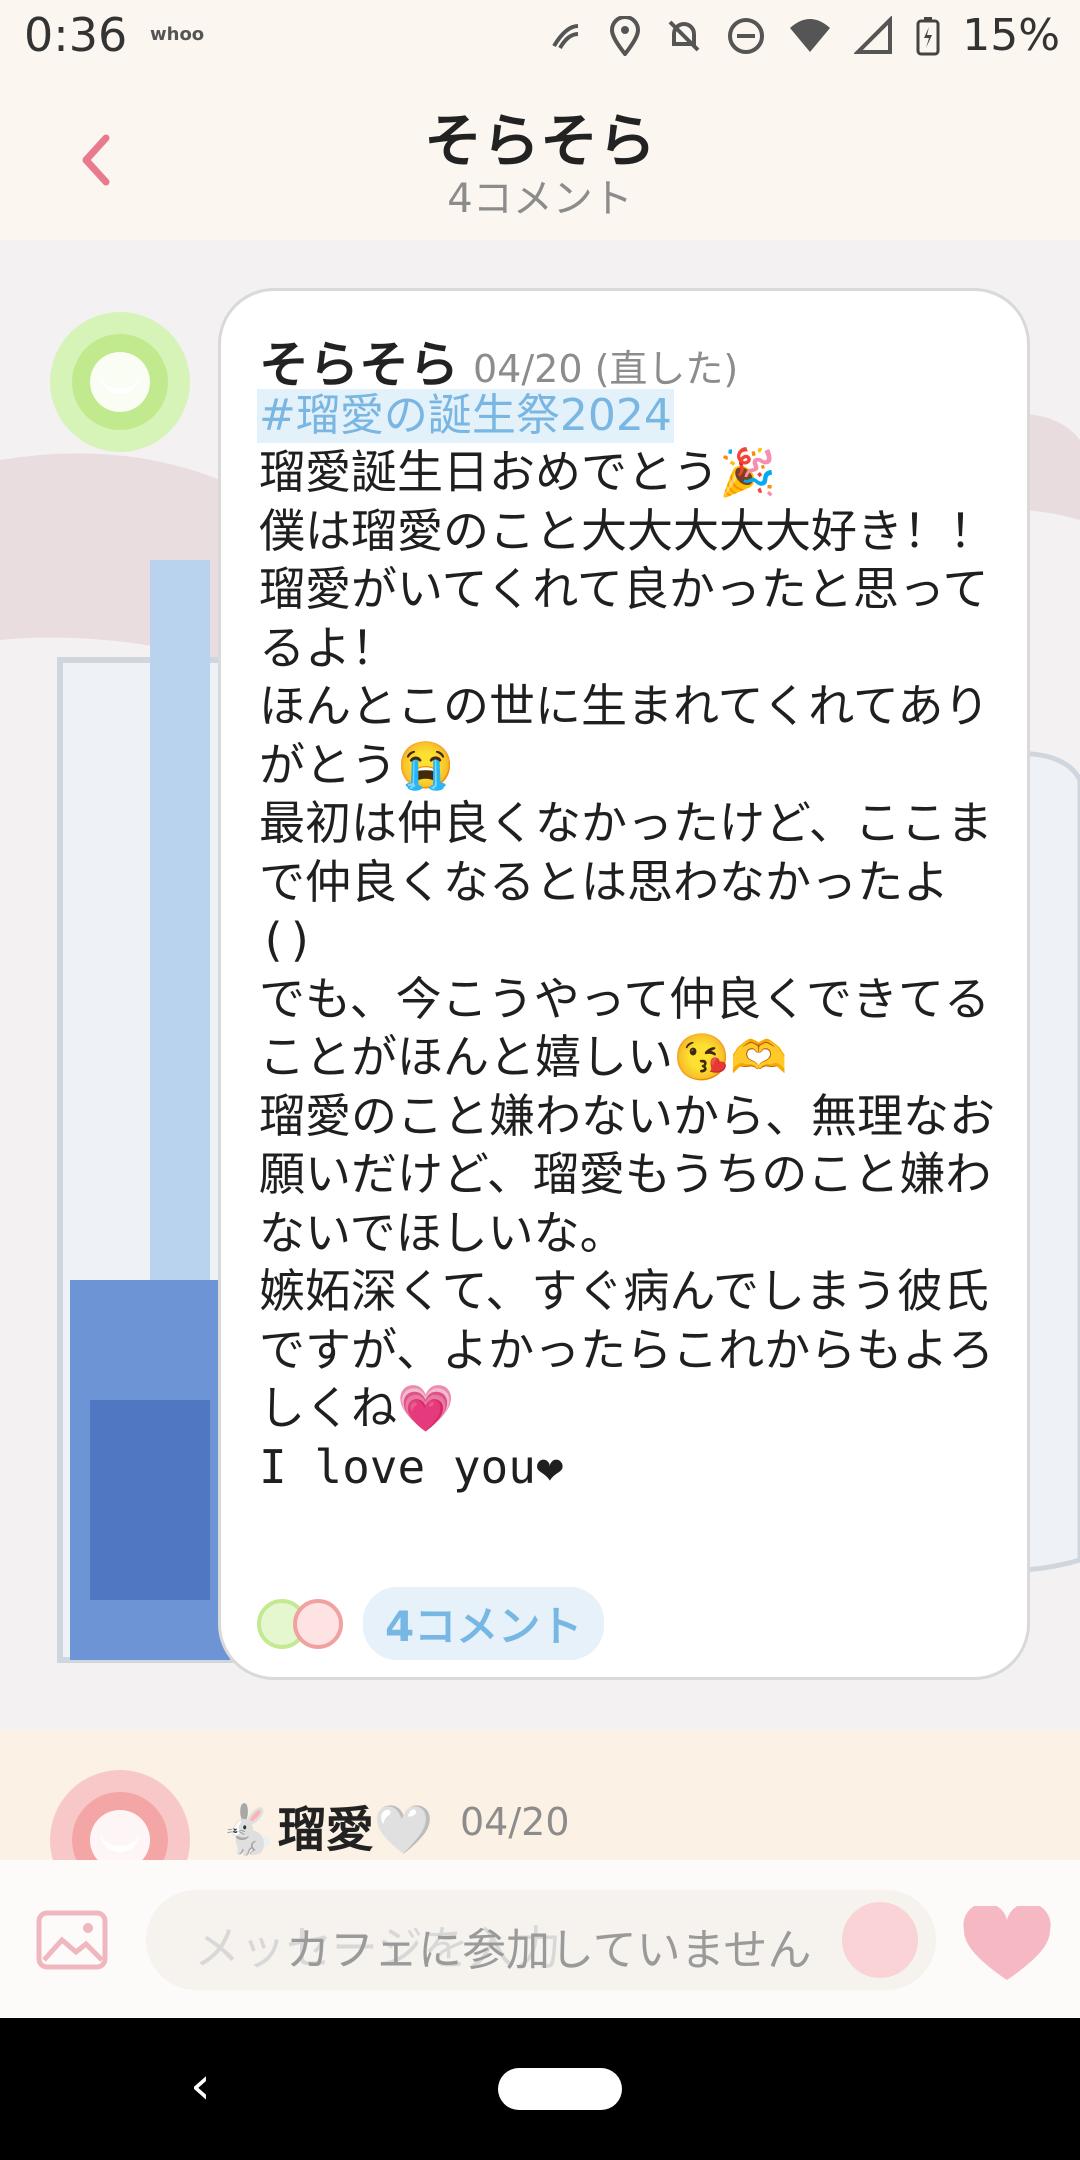 The width and height of the screenshot is (1080, 2160). What do you see at coordinates (540, 156) in the screenshot?
I see `header: そらそら 4コメント` at bounding box center [540, 156].